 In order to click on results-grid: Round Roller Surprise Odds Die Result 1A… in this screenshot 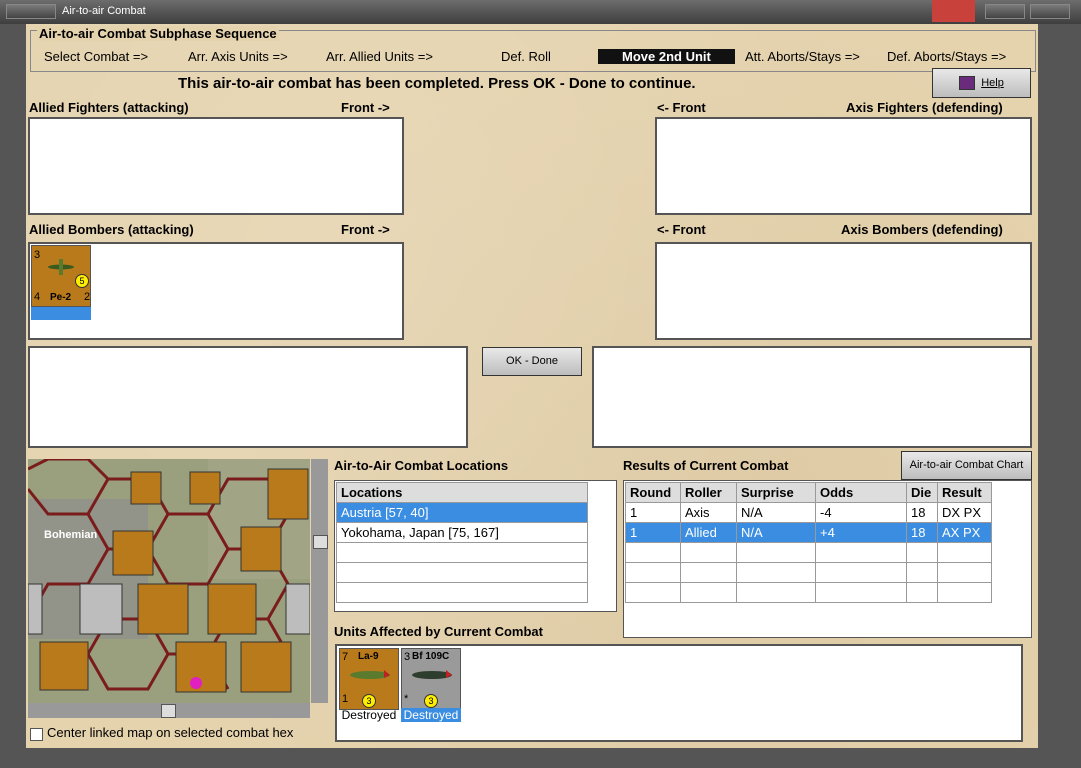, I will do `click(827, 559)`.